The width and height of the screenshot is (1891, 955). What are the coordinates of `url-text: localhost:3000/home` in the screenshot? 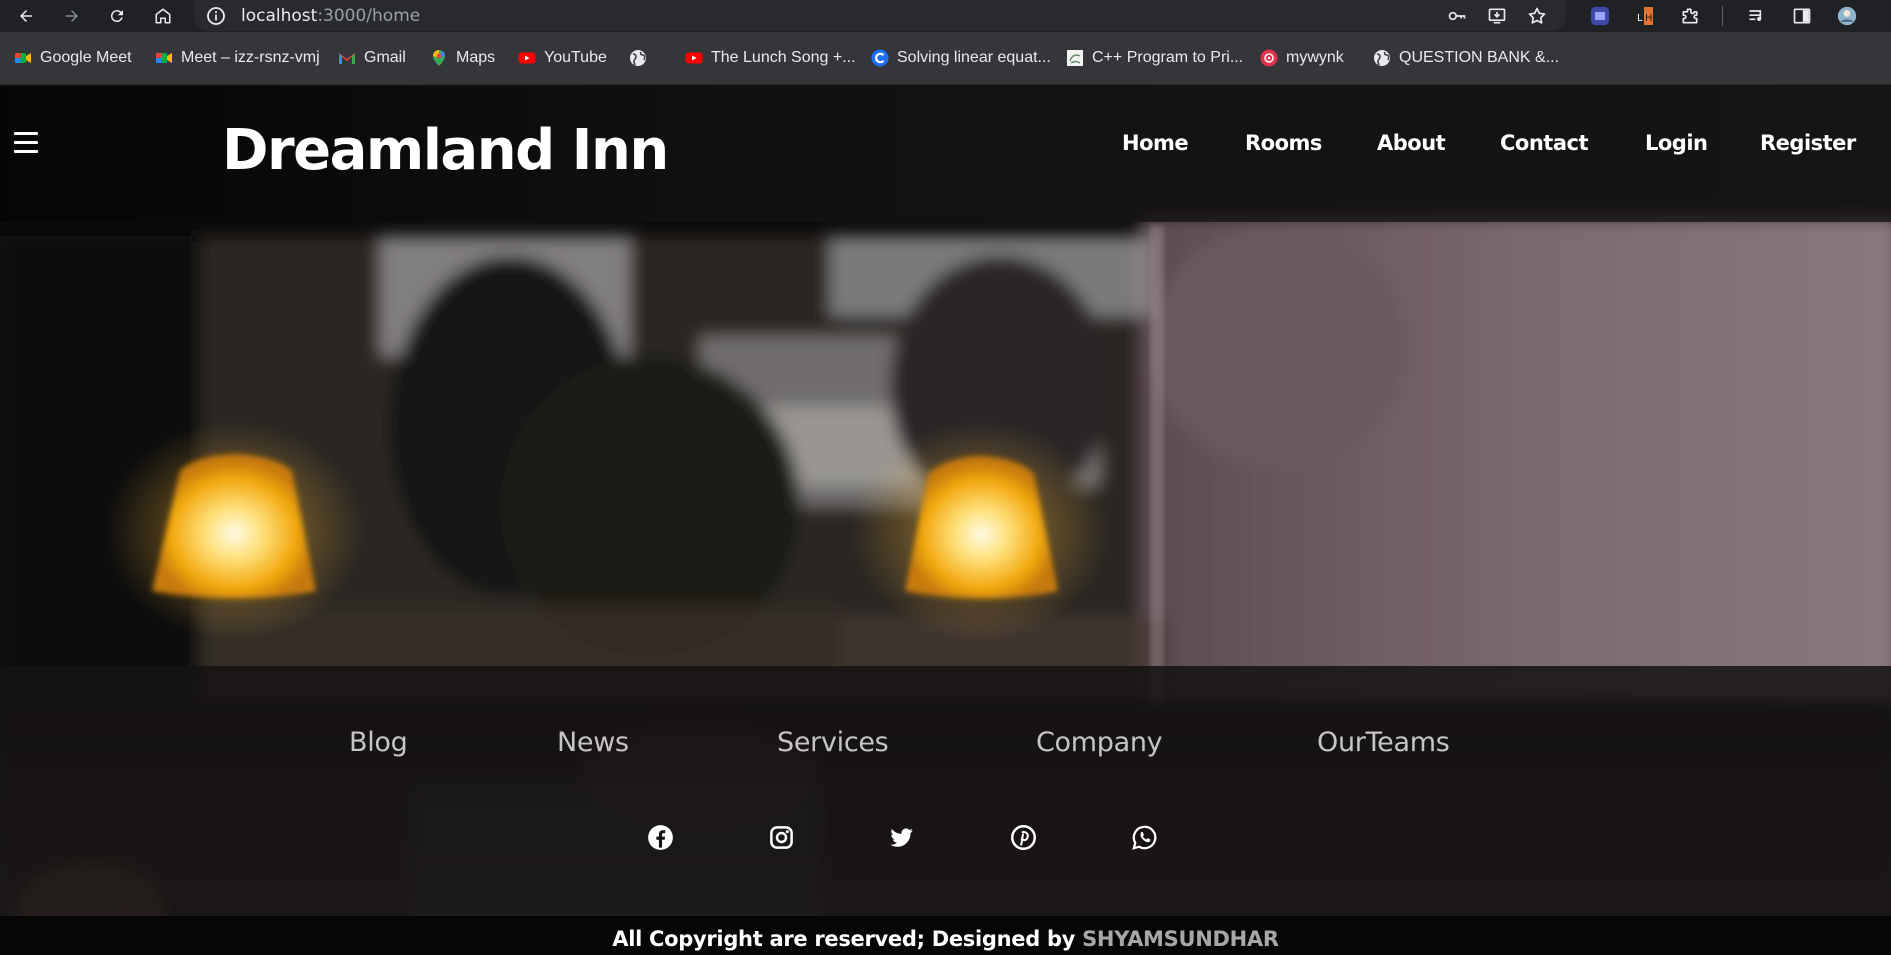 It's located at (330, 16).